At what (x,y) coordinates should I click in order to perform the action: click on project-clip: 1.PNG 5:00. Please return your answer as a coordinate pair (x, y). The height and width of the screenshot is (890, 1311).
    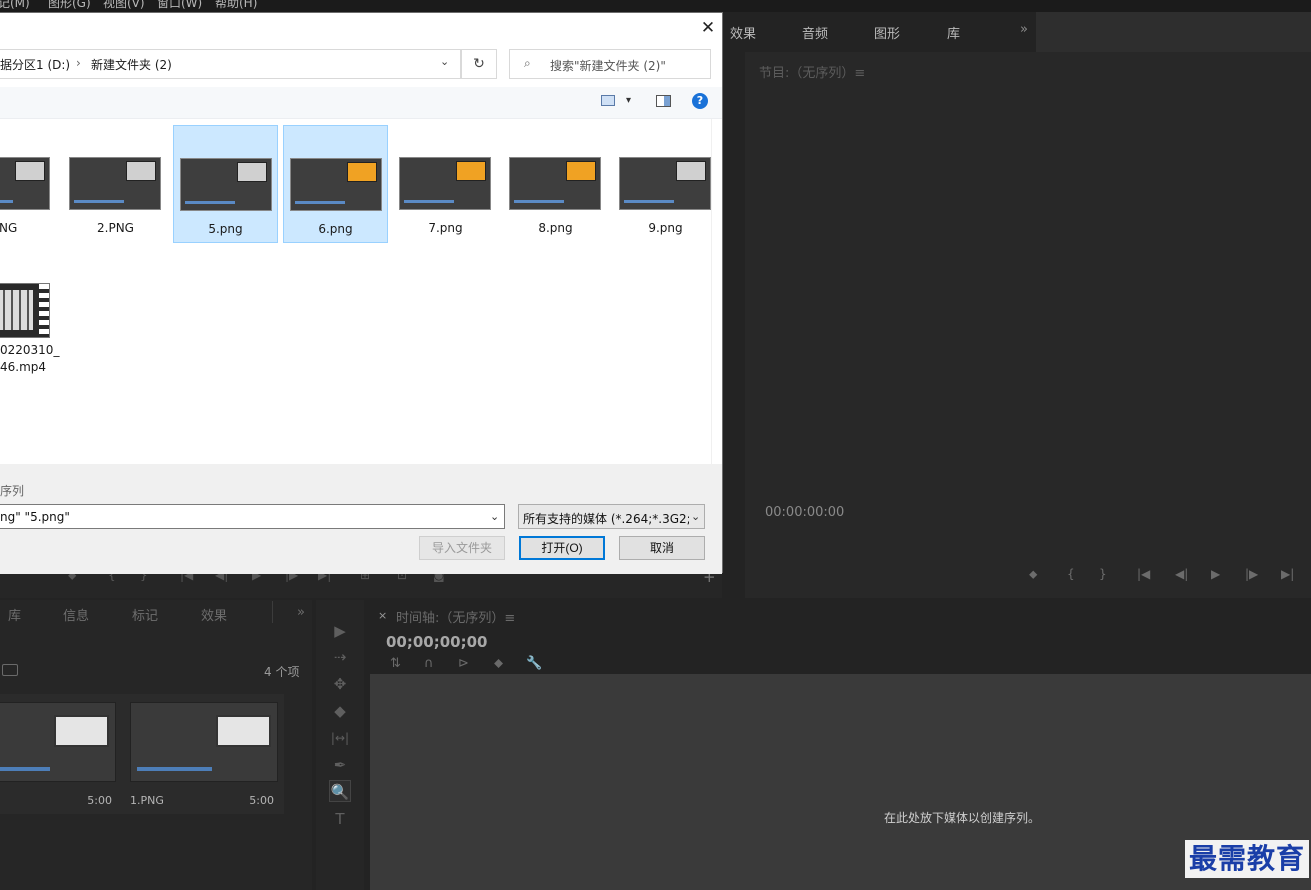
    Looking at the image, I should click on (203, 754).